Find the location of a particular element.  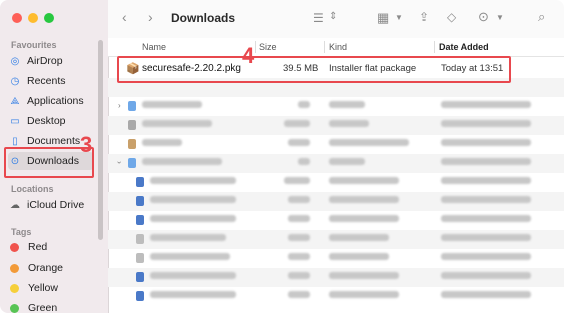

package-icon is located at coordinates (132, 144).